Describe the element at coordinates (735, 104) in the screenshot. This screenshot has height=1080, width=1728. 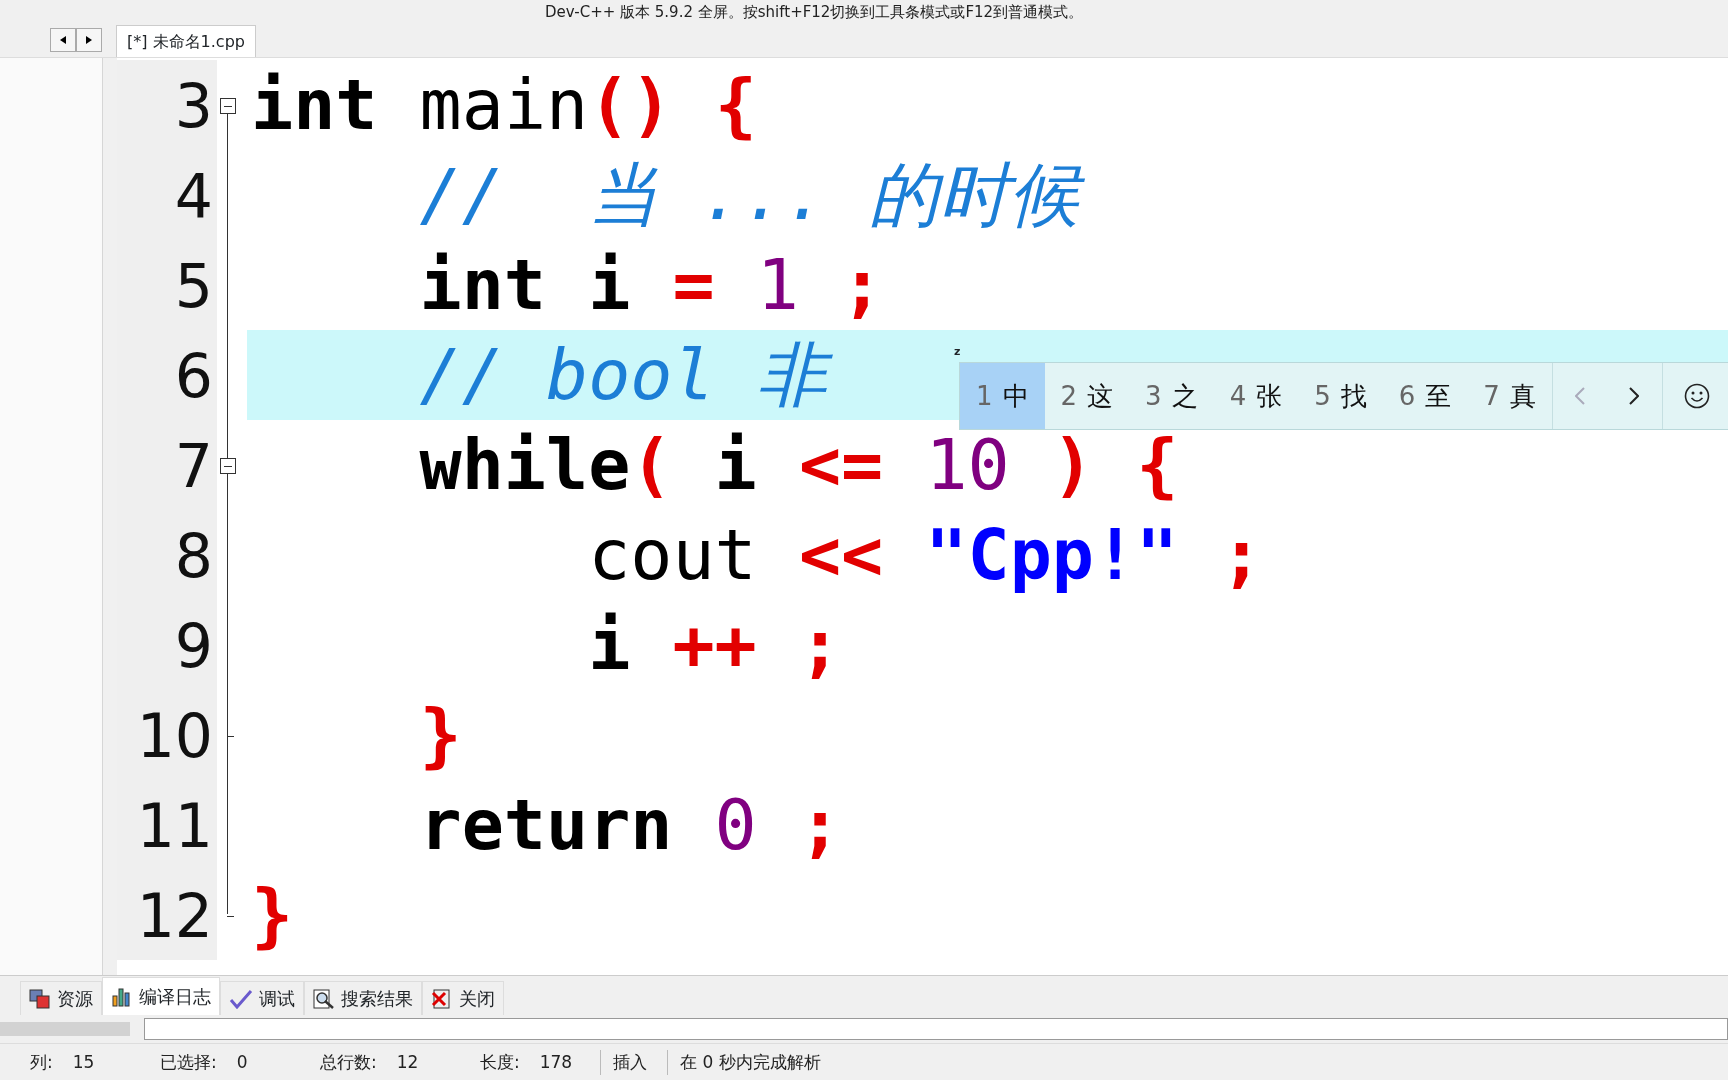
I see `code-token: {` at that location.